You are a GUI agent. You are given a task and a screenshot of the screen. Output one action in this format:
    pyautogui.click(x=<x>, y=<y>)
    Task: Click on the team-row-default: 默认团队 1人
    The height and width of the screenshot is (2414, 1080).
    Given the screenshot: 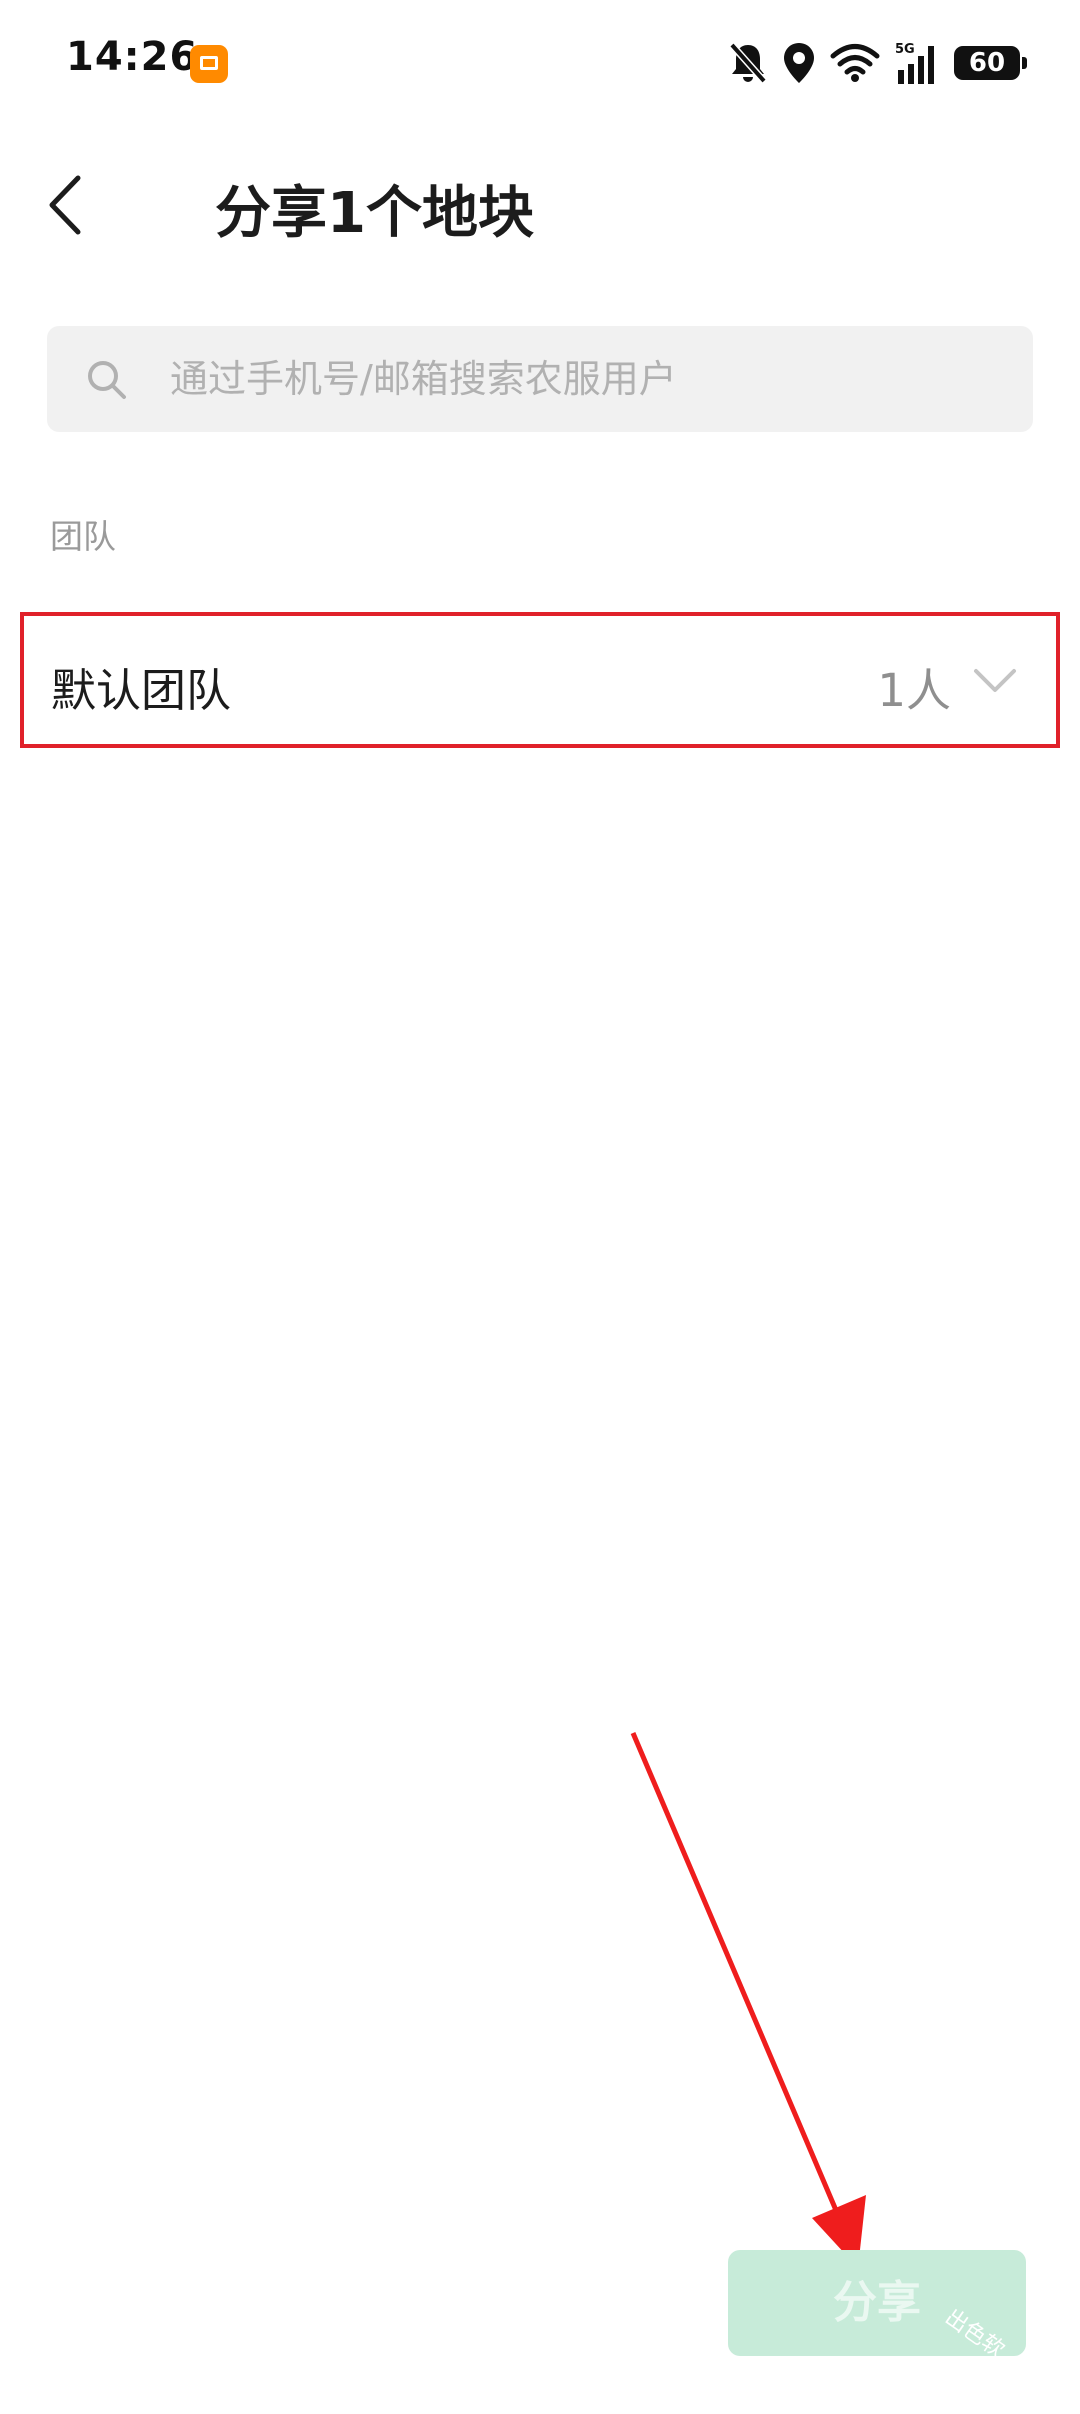 What is the action you would take?
    pyautogui.click(x=540, y=680)
    